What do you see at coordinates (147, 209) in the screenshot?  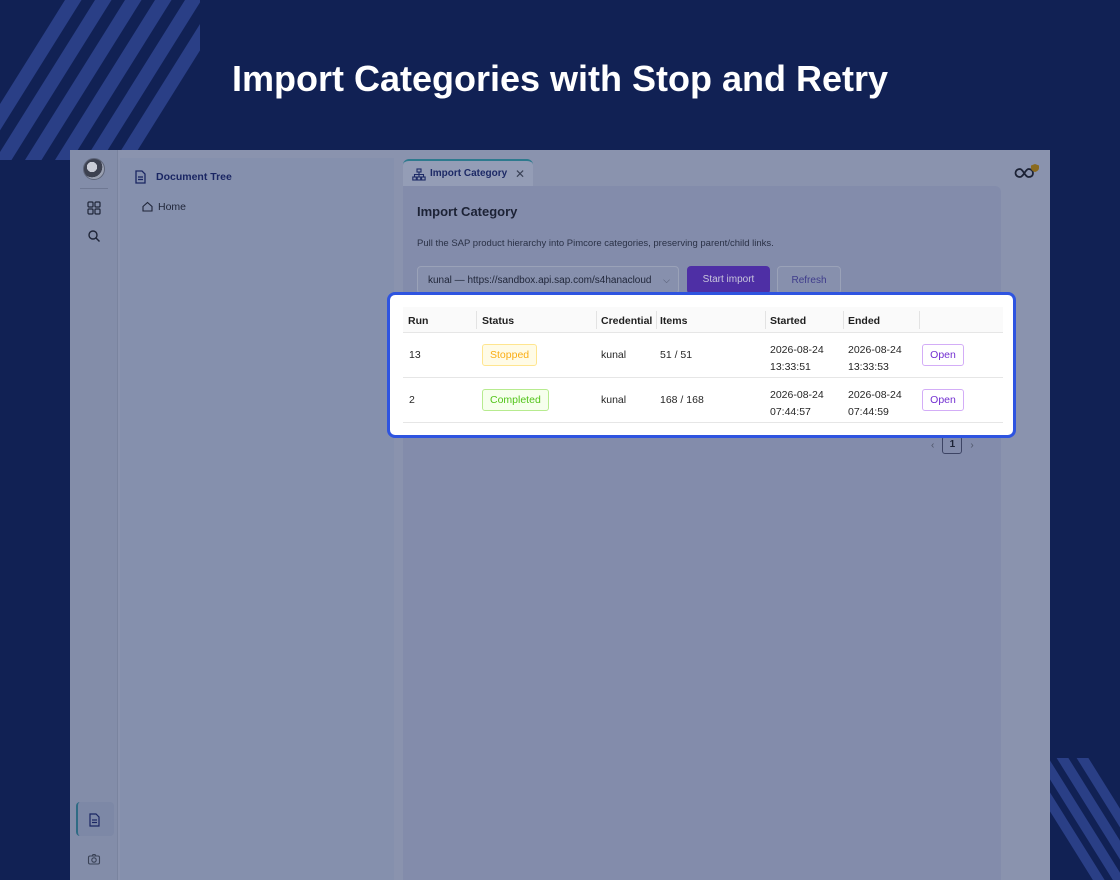 I see `home-icon` at bounding box center [147, 209].